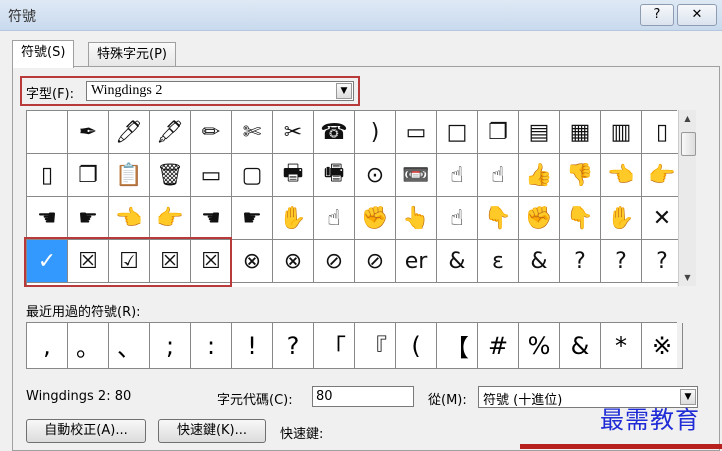 The image size is (722, 451). I want to click on recent-symbol-cell: 、, so click(129, 346).